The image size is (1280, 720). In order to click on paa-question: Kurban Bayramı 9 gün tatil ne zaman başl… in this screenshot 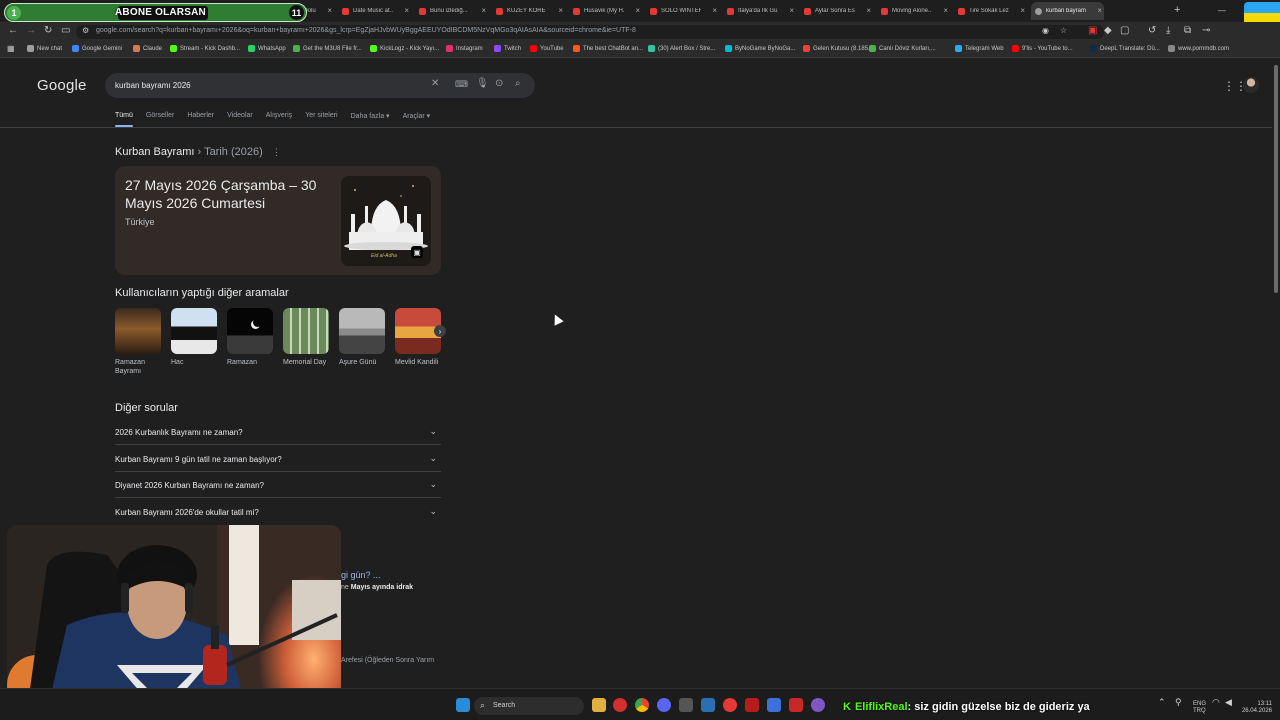, I will do `click(278, 459)`.